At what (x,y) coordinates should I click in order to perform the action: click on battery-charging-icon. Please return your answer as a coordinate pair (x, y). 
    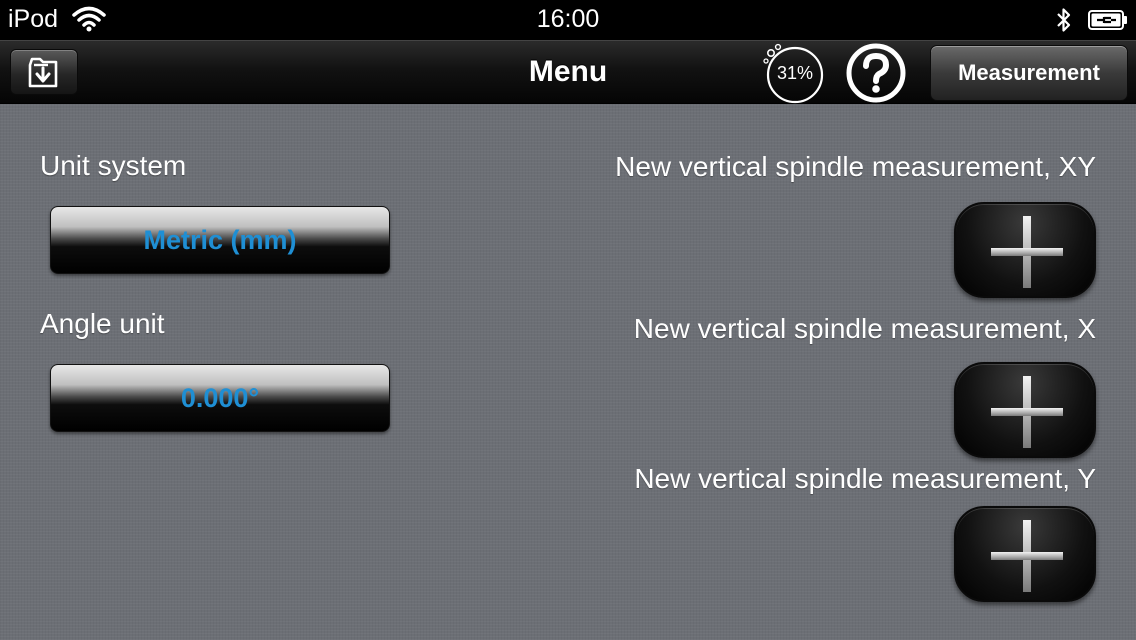
    Looking at the image, I should click on (1107, 20).